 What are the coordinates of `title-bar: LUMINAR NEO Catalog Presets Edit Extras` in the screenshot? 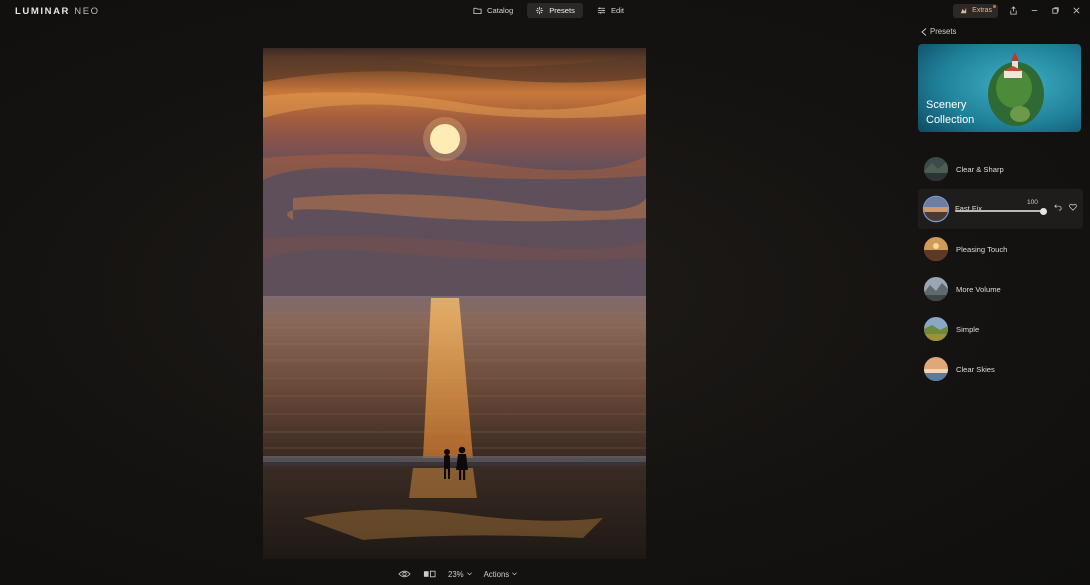 It's located at (545, 11).